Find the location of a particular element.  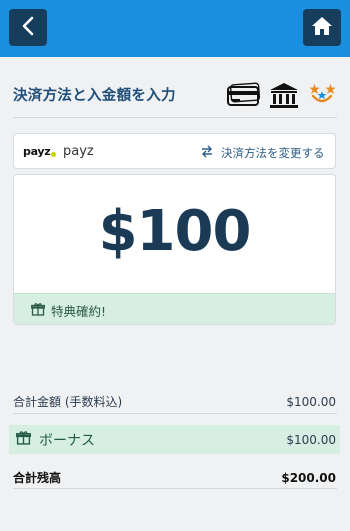

subtotal-row: 合計金額 (手数料込) $100.00 is located at coordinates (174, 401).